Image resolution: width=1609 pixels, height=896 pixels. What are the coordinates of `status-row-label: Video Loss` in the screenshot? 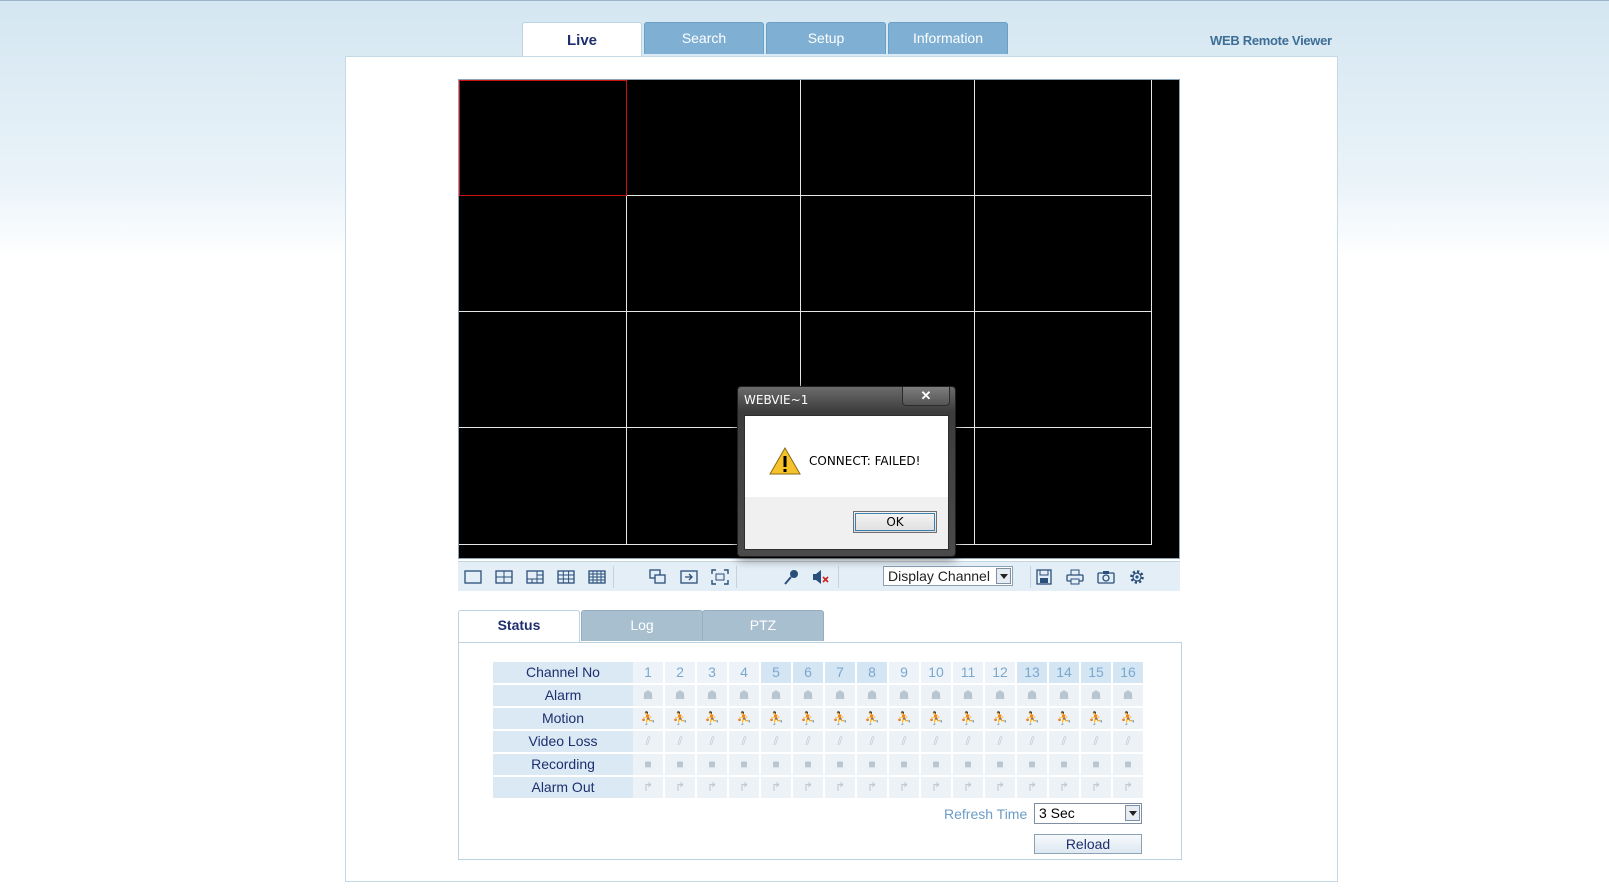 It's located at (563, 741).